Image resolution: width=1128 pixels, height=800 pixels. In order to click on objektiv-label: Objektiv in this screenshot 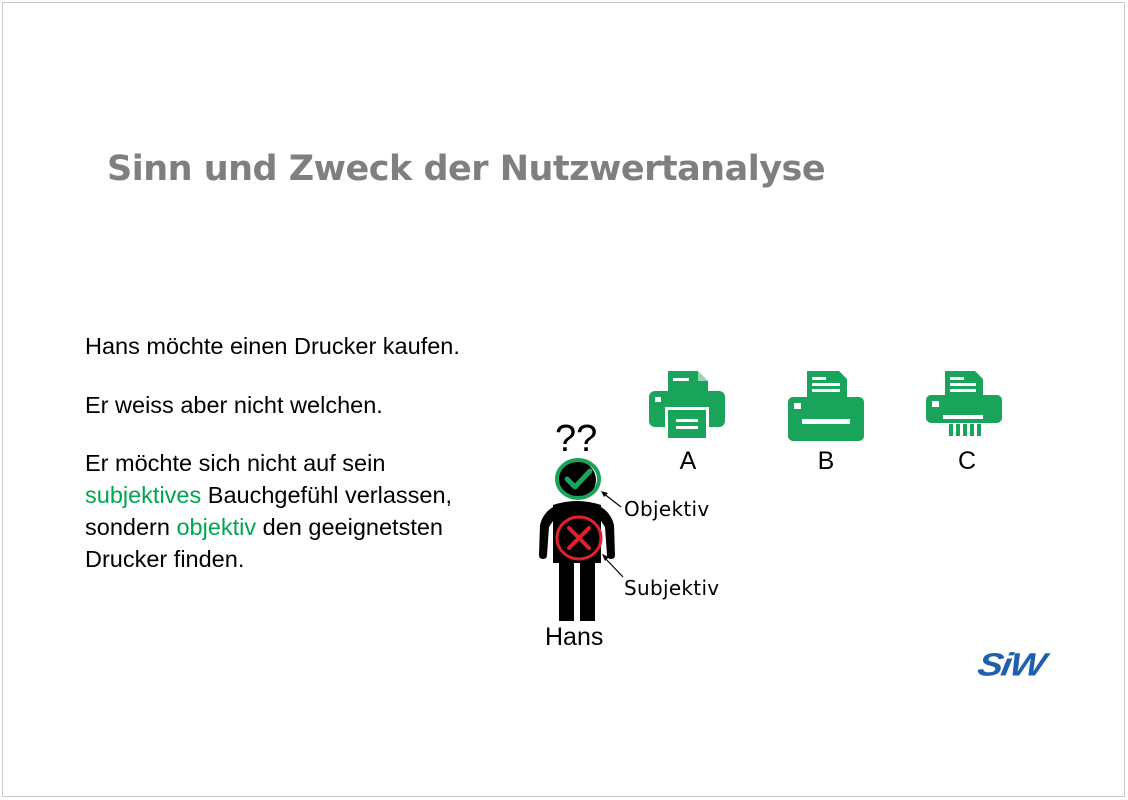, I will do `click(667, 509)`.